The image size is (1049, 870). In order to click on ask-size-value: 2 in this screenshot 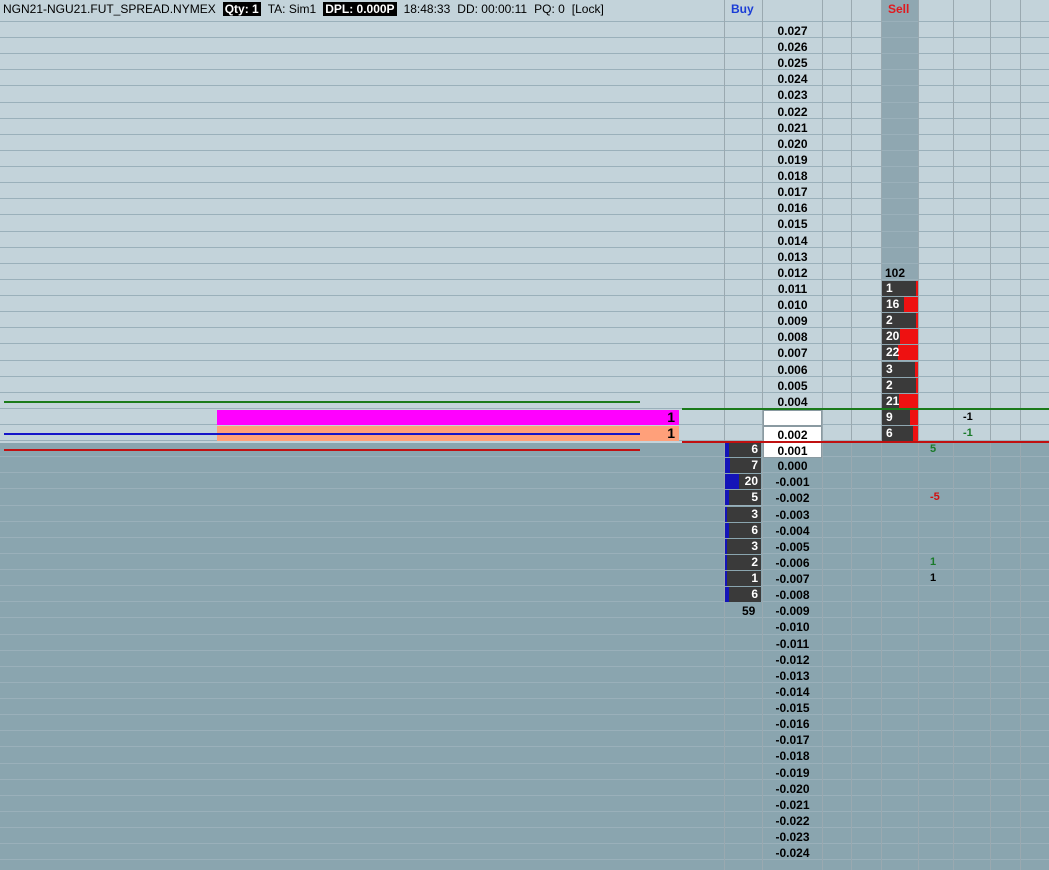, I will do `click(889, 320)`.